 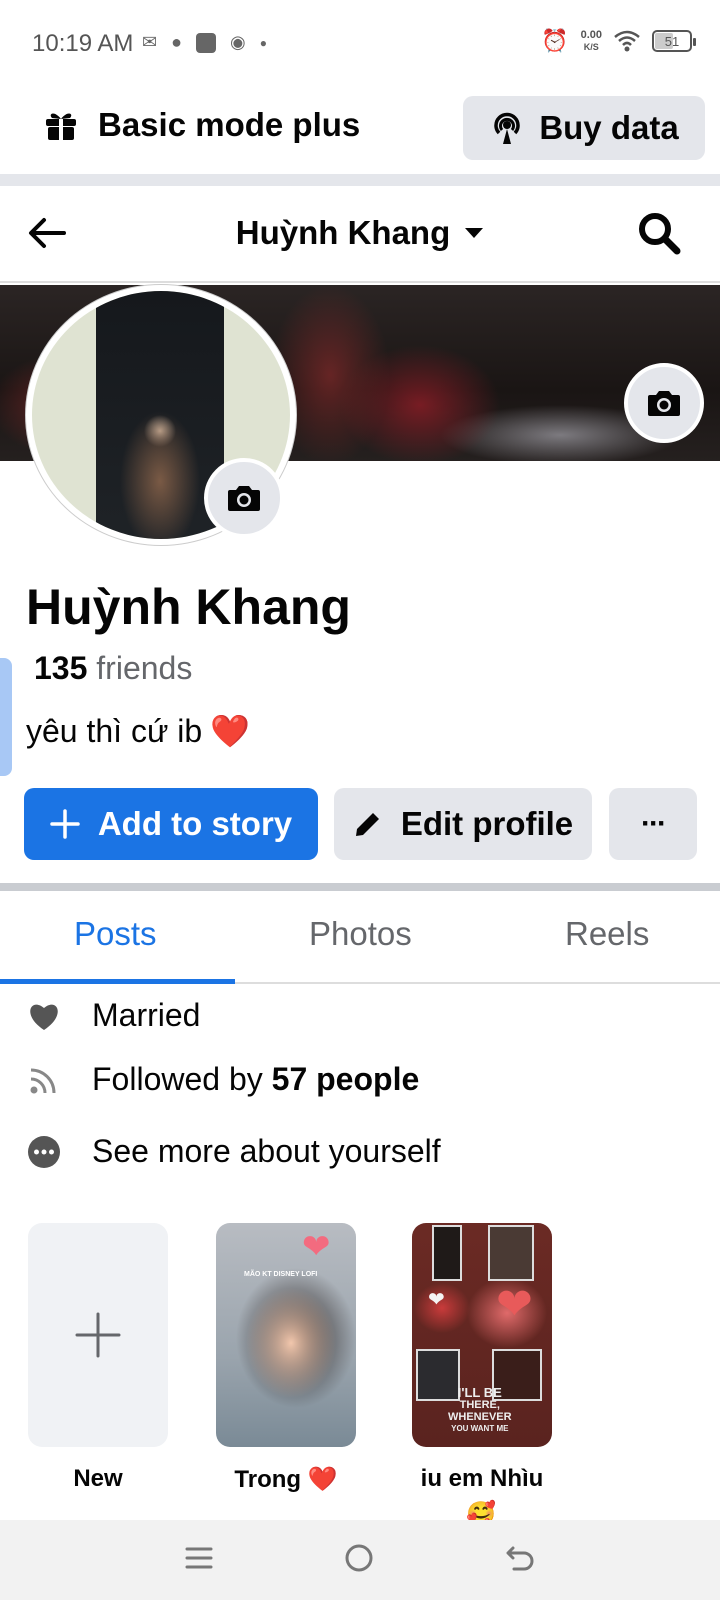 I want to click on bio-text: yêu thì cứ ib, so click(x=114, y=730).